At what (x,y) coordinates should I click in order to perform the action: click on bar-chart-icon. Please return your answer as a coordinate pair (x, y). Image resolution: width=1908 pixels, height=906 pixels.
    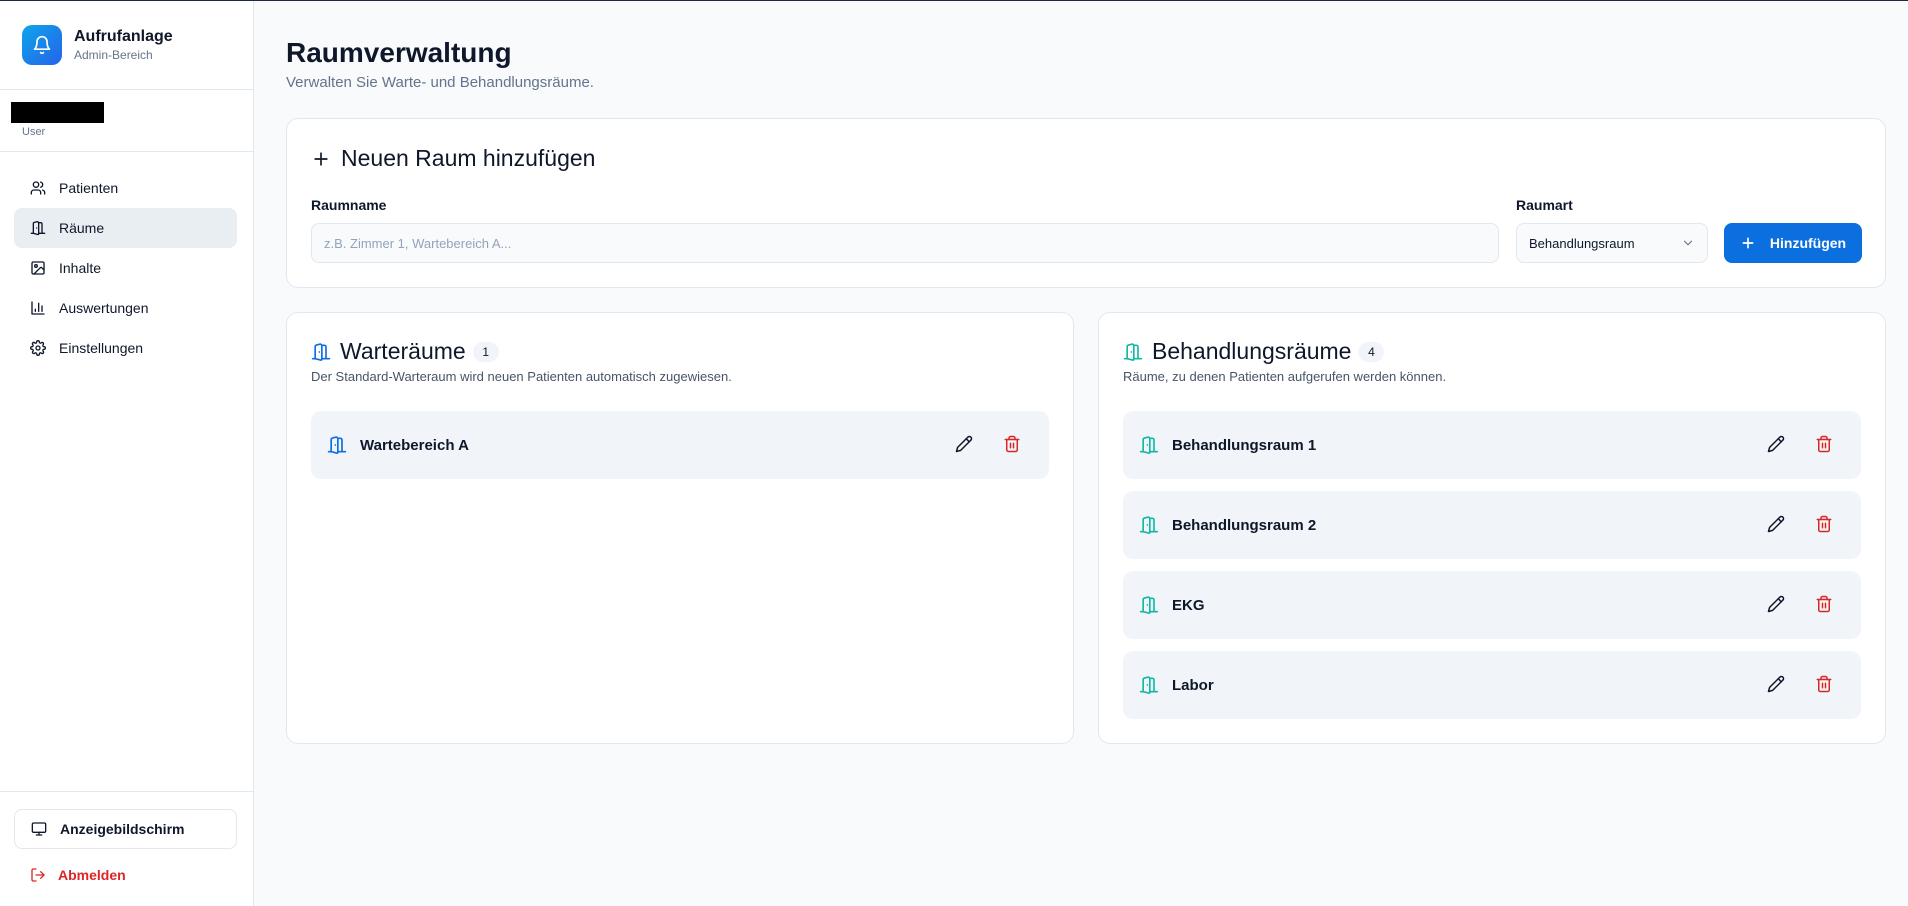
    Looking at the image, I should click on (38, 308).